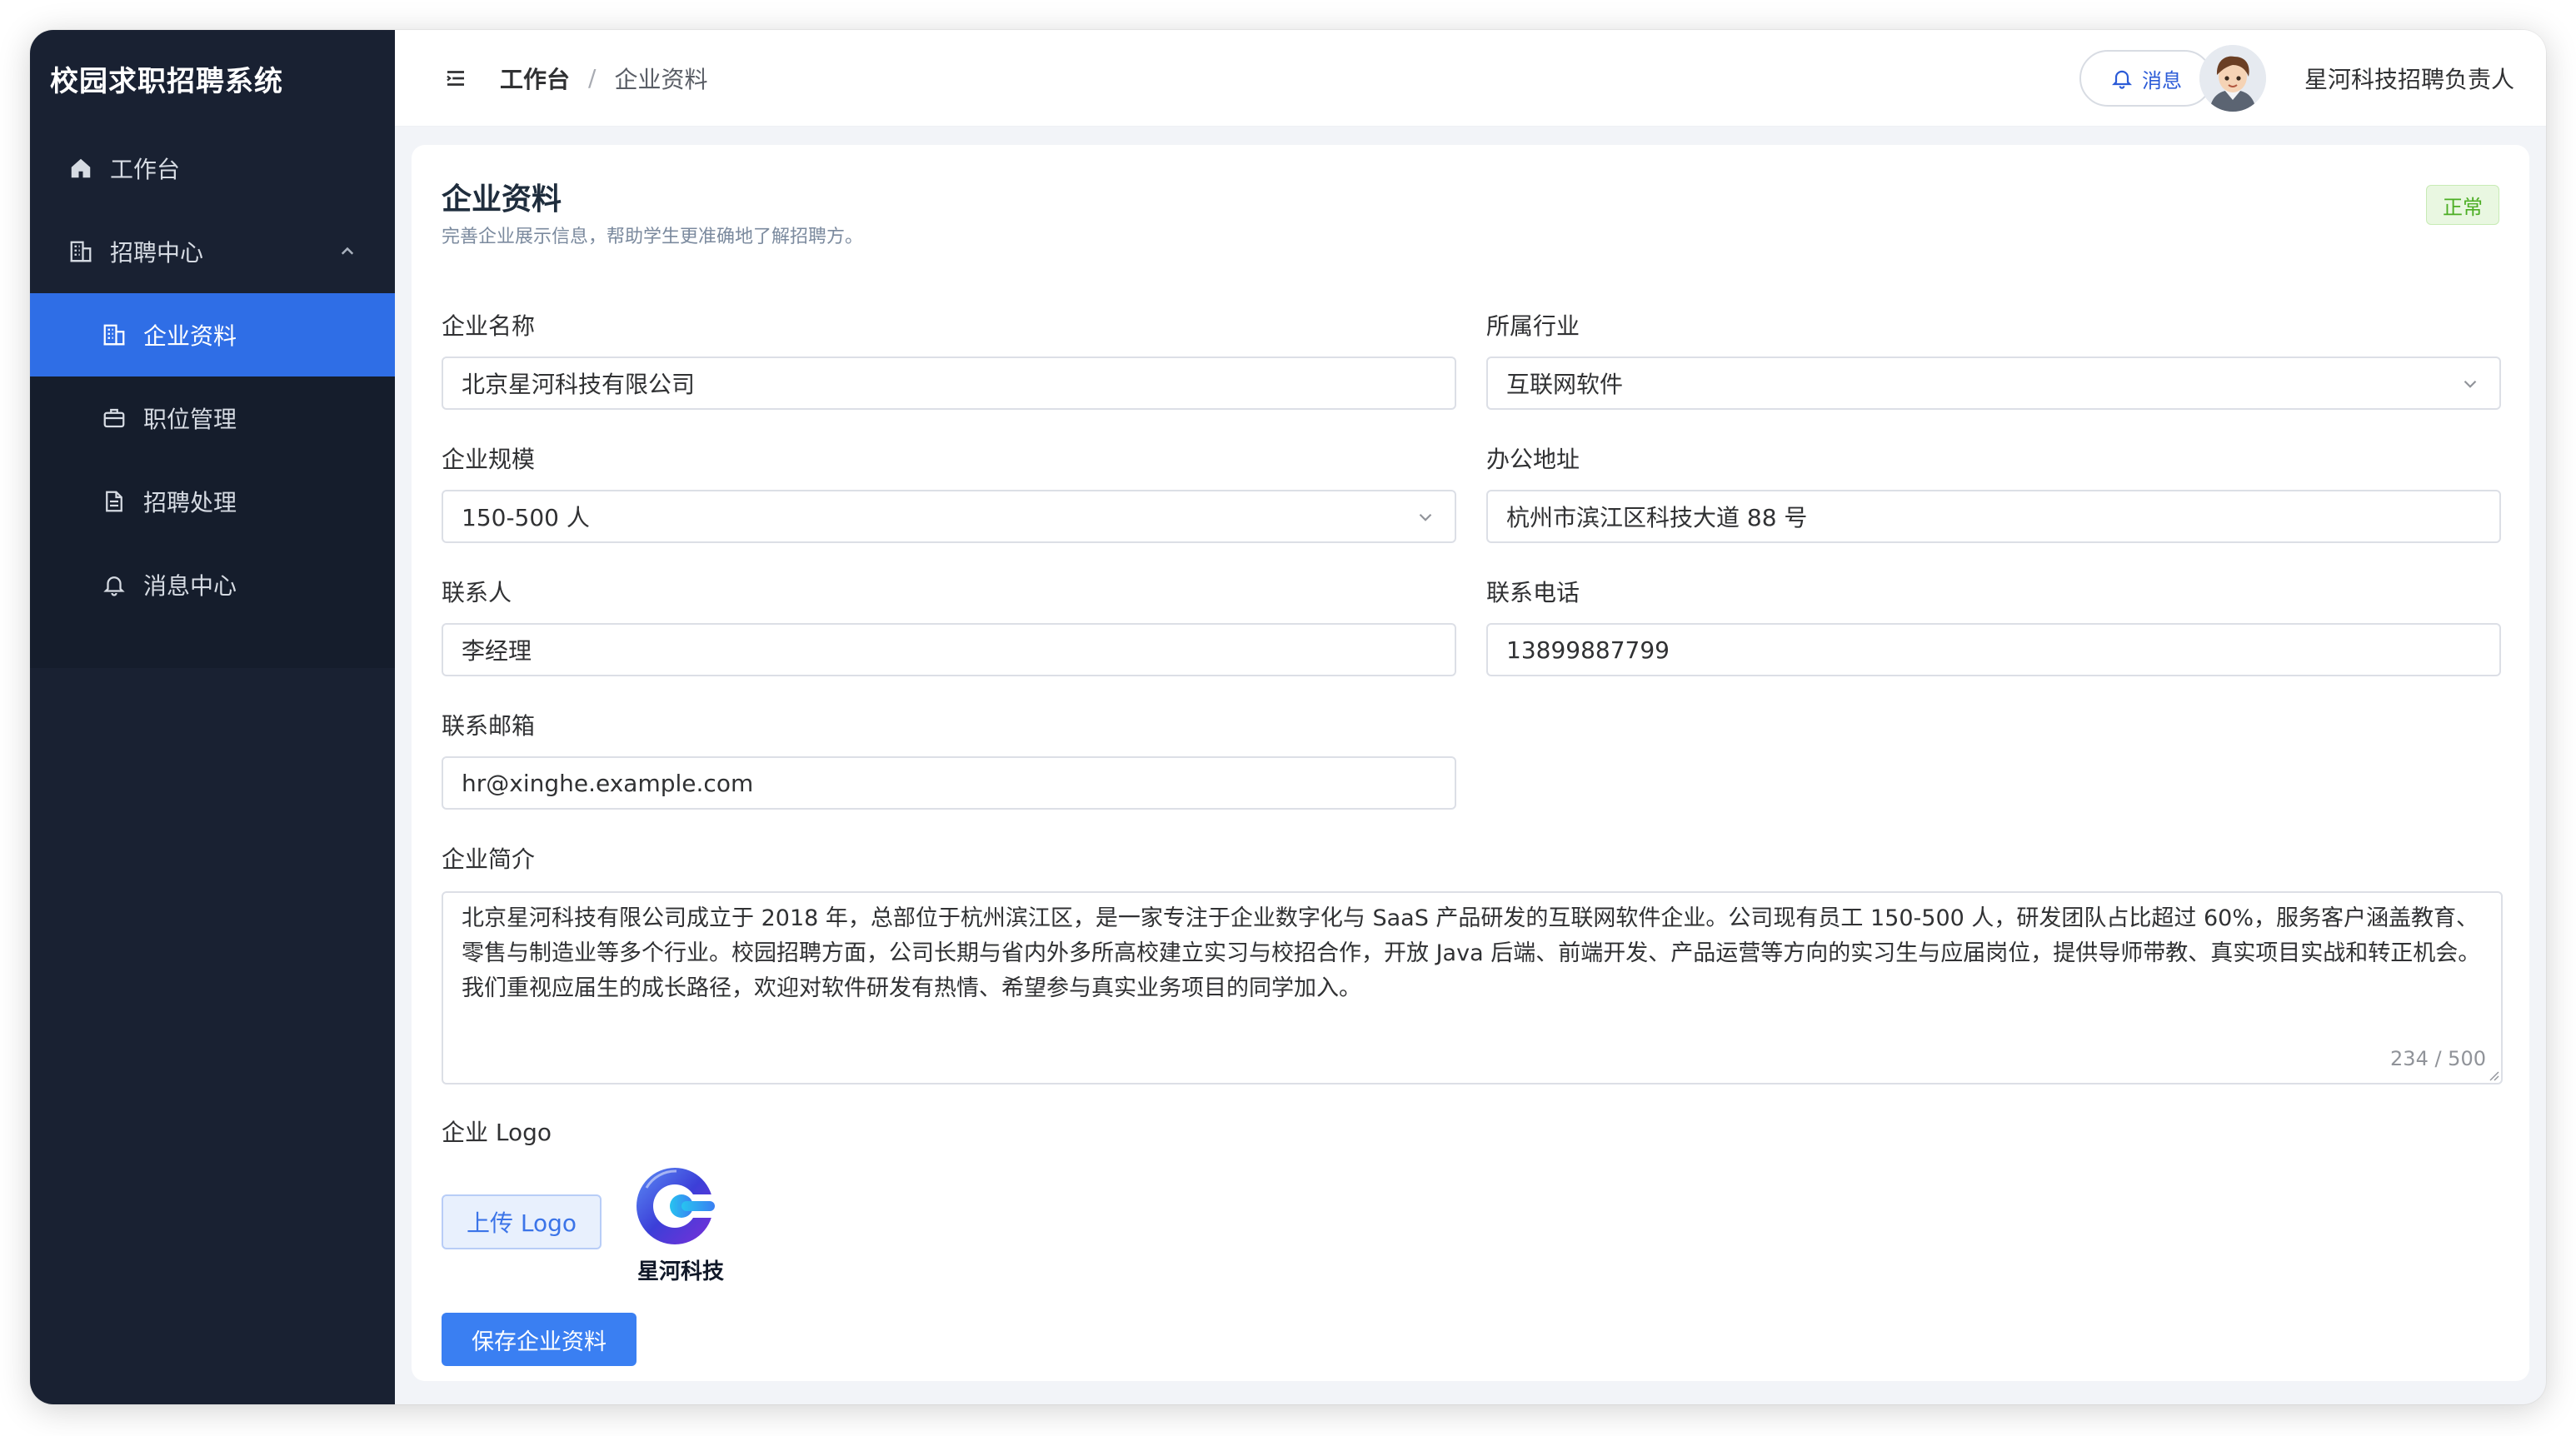  What do you see at coordinates (678, 1206) in the screenshot?
I see `company-logo-mark` at bounding box center [678, 1206].